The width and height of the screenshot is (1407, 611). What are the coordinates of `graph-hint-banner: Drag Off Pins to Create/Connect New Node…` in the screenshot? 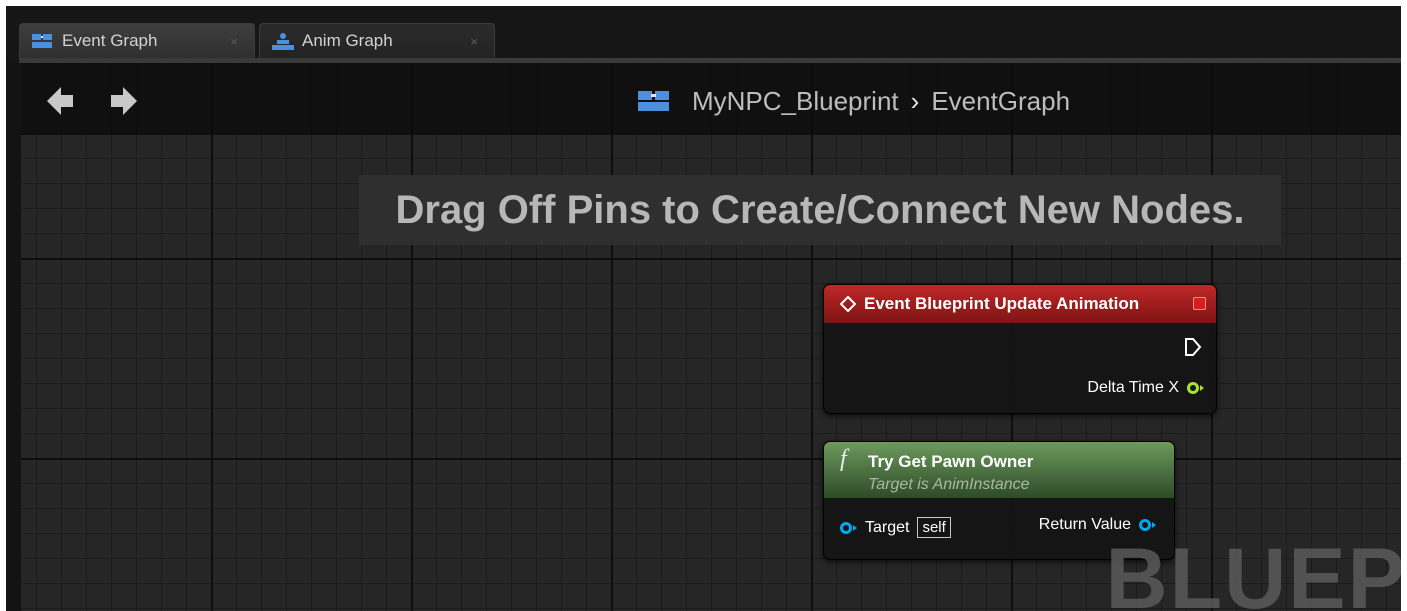 It's located at (820, 210).